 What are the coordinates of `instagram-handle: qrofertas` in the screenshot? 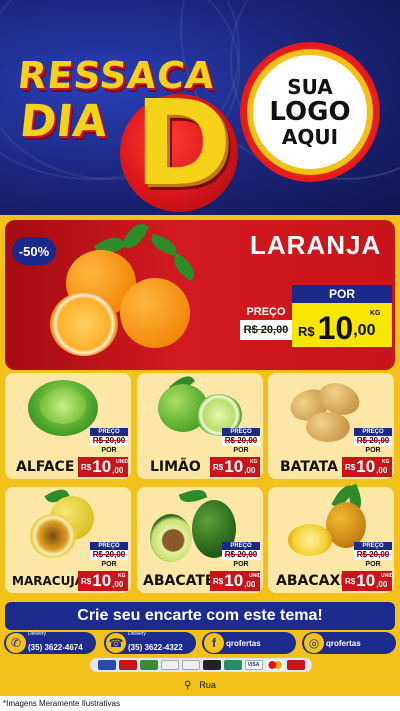 It's located at (343, 643).